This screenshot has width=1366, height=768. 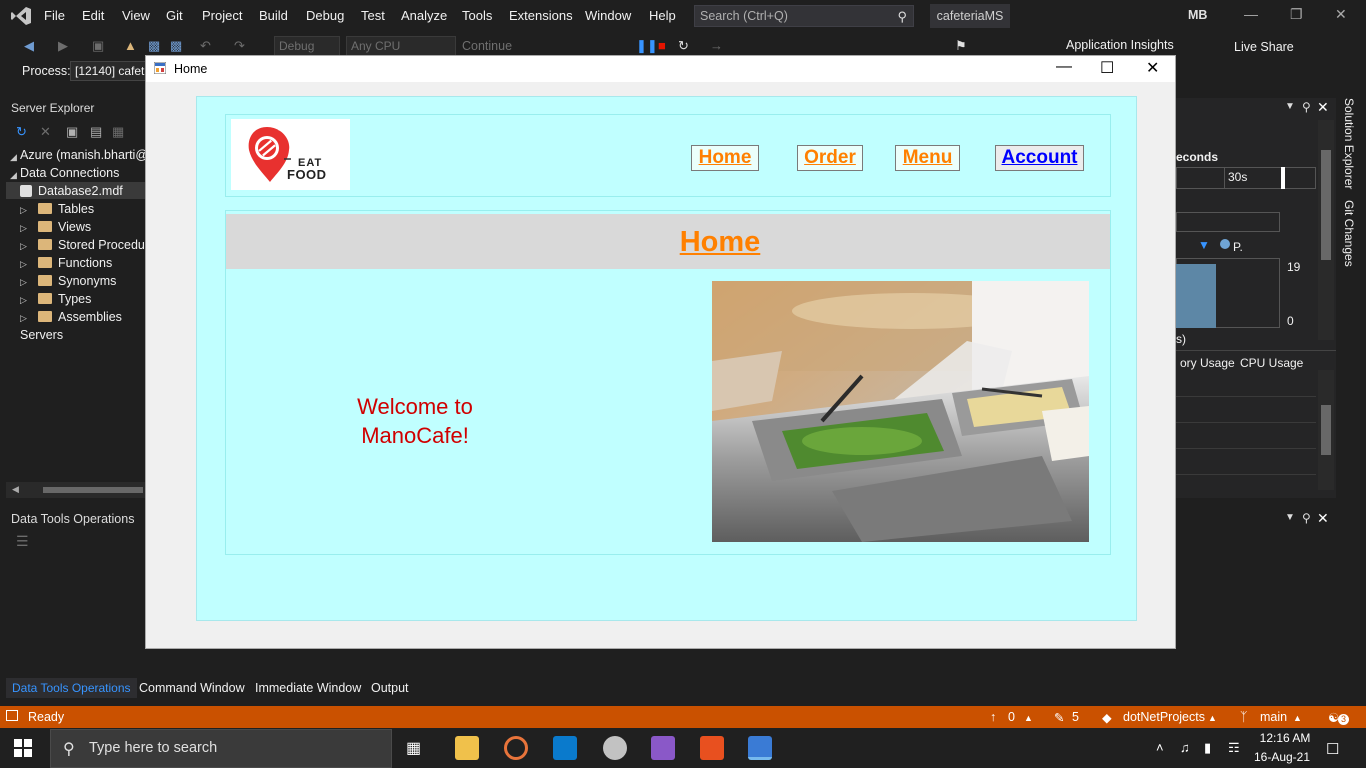 I want to click on undo-icon: ↶, so click(x=205, y=46).